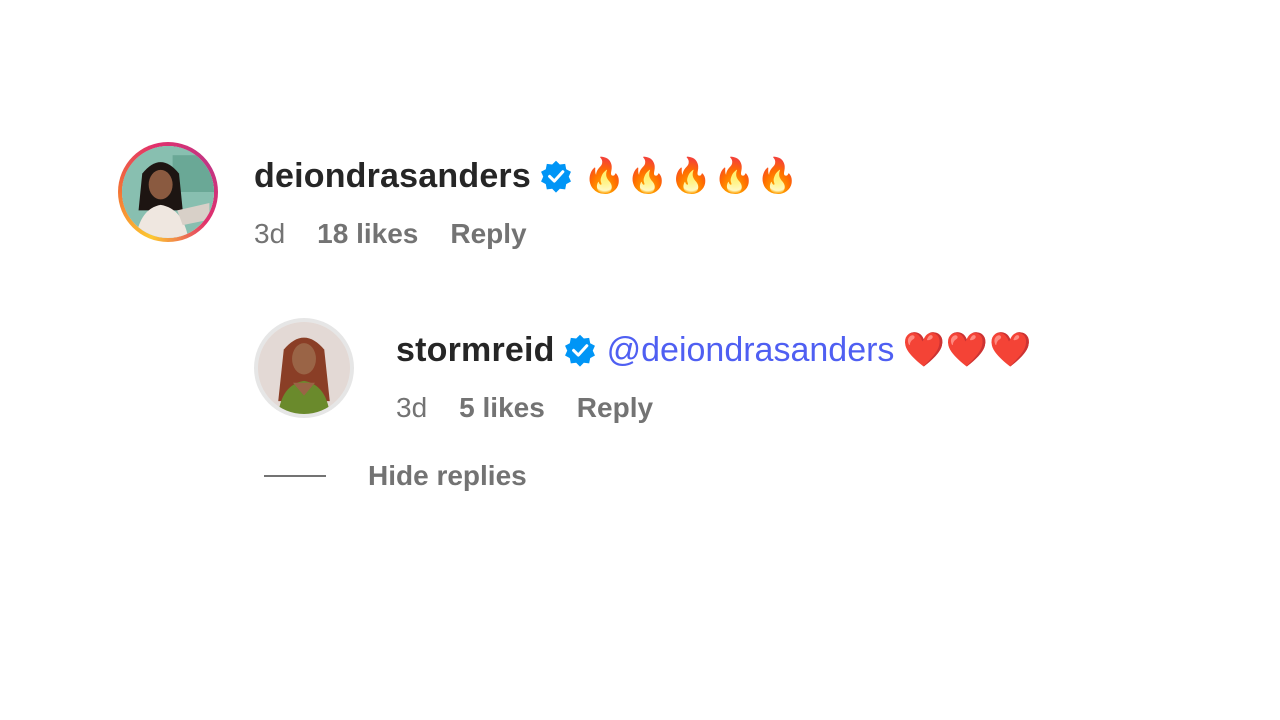  What do you see at coordinates (527, 202) in the screenshot?
I see `comment-body: deiondrasanders 🔥🔥🔥🔥🔥 3d 18 likes Reply` at bounding box center [527, 202].